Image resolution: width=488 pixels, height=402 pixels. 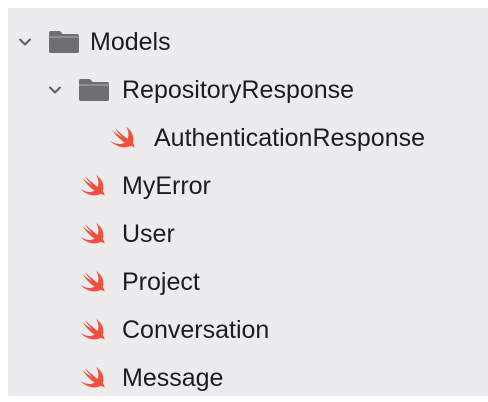 I want to click on tree-item-label: User, so click(x=148, y=234).